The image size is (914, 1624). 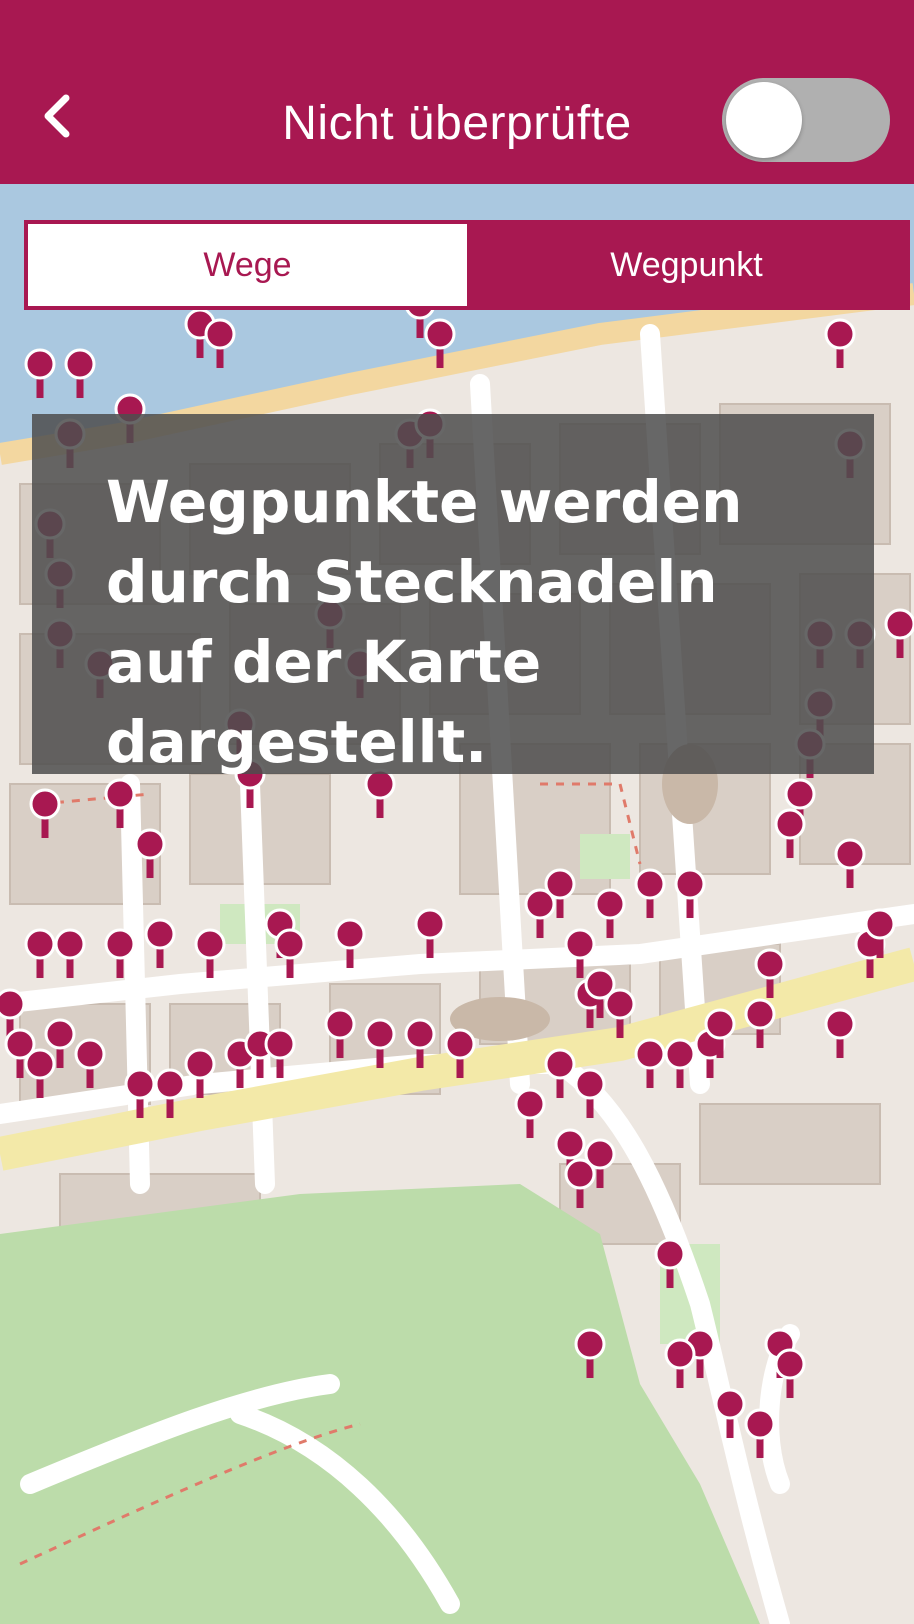 I want to click on tab-wege: Wege, so click(x=247, y=265).